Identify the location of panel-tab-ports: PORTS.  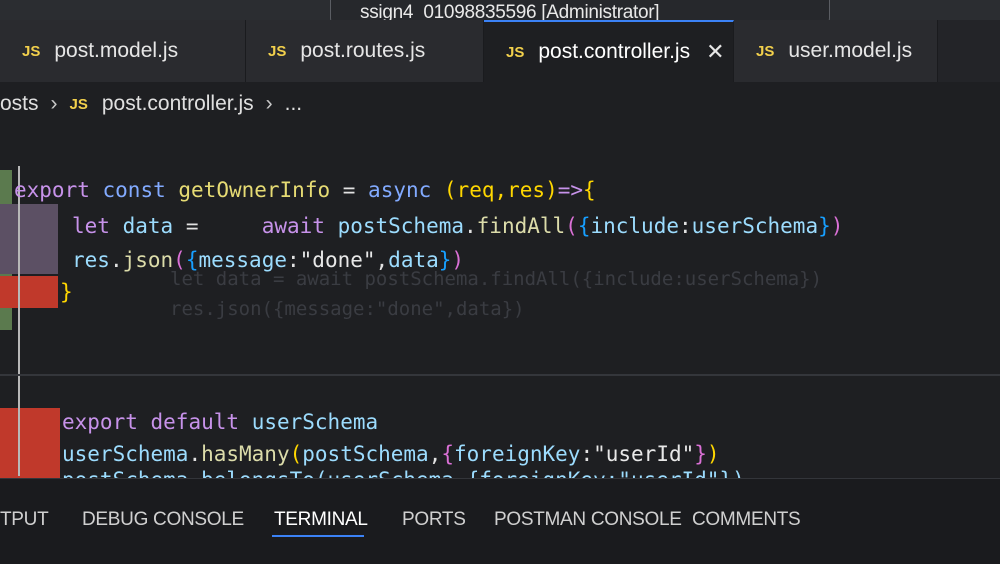
(434, 520).